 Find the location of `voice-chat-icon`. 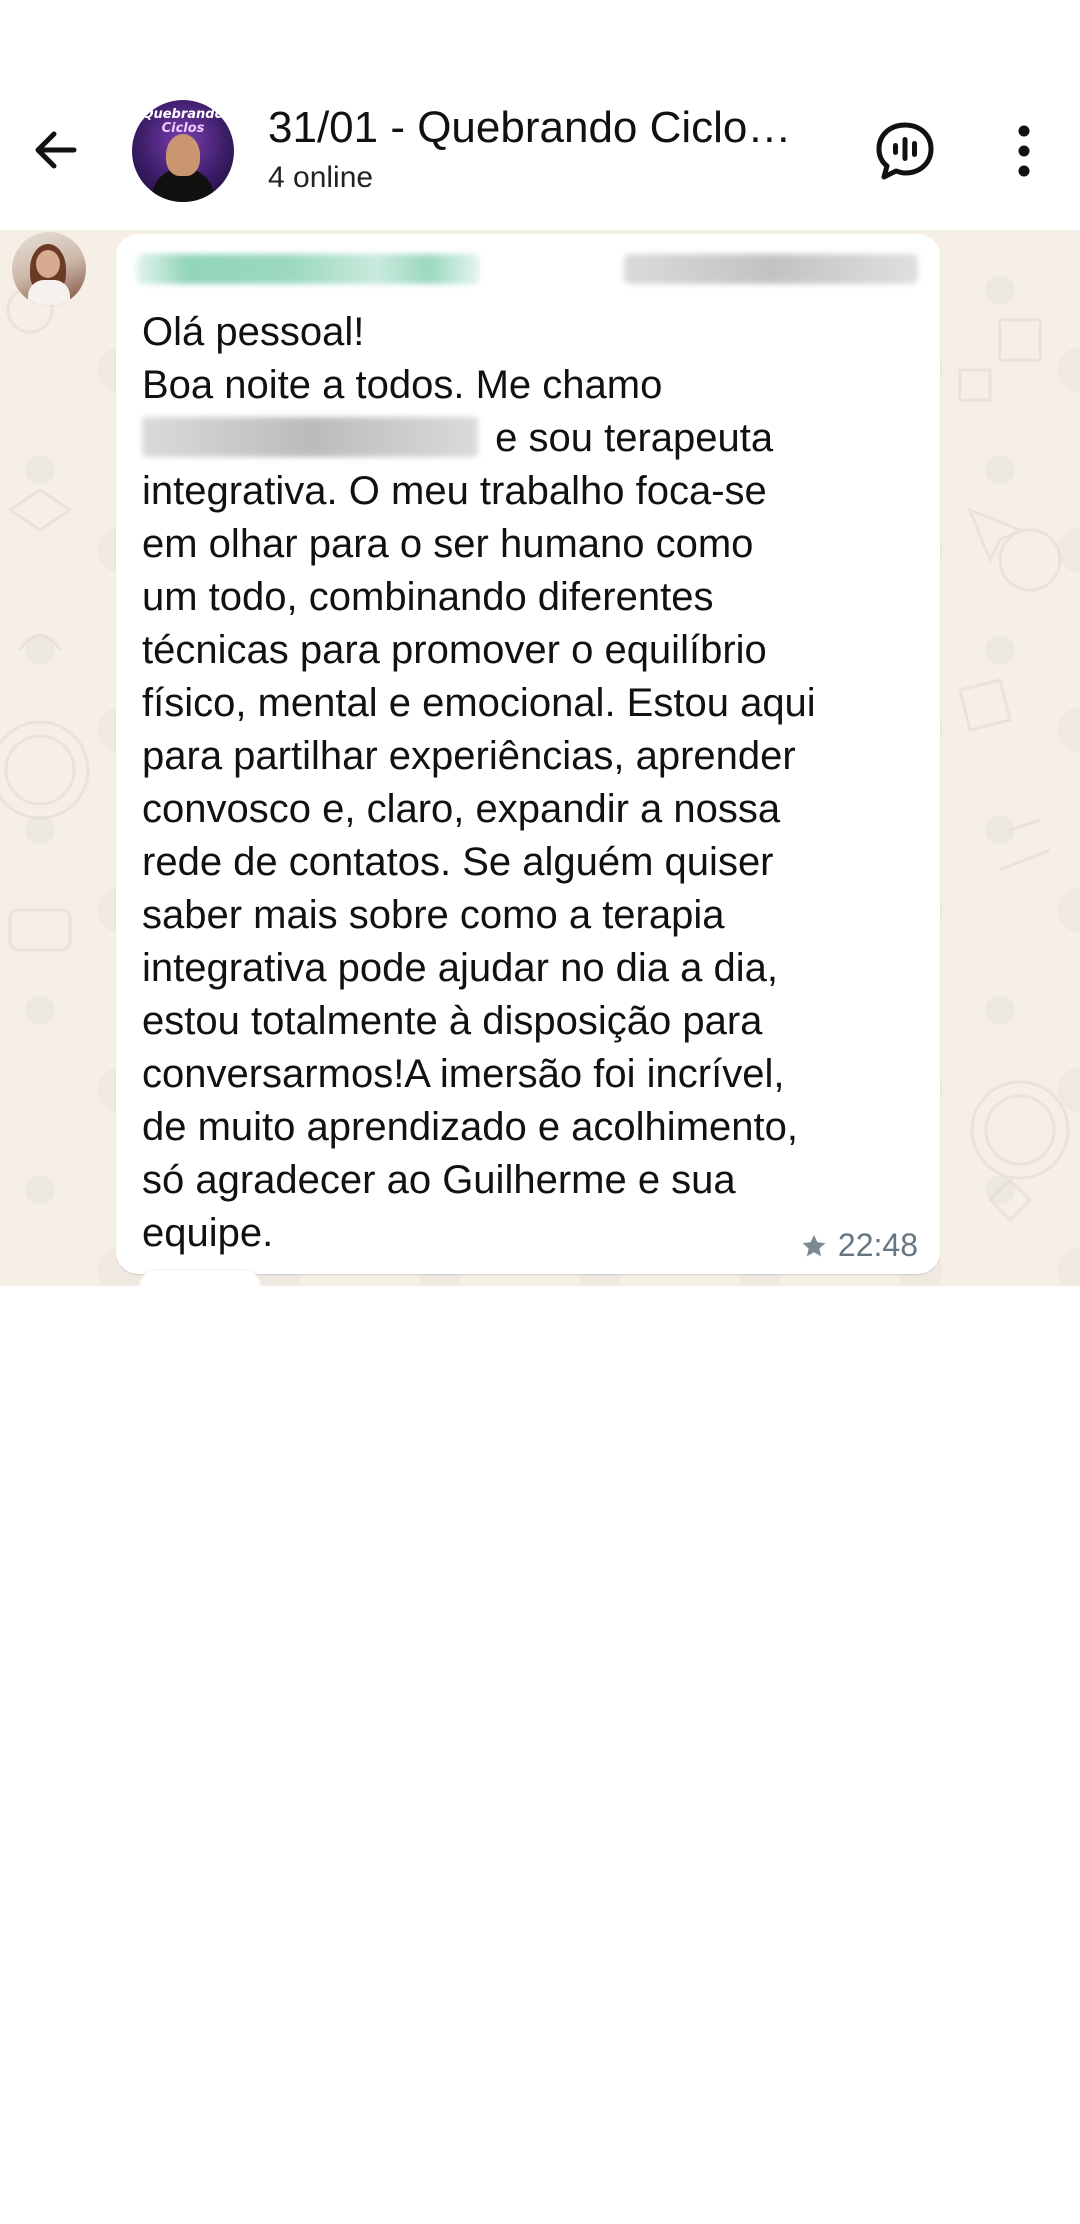

voice-chat-icon is located at coordinates (905, 151).